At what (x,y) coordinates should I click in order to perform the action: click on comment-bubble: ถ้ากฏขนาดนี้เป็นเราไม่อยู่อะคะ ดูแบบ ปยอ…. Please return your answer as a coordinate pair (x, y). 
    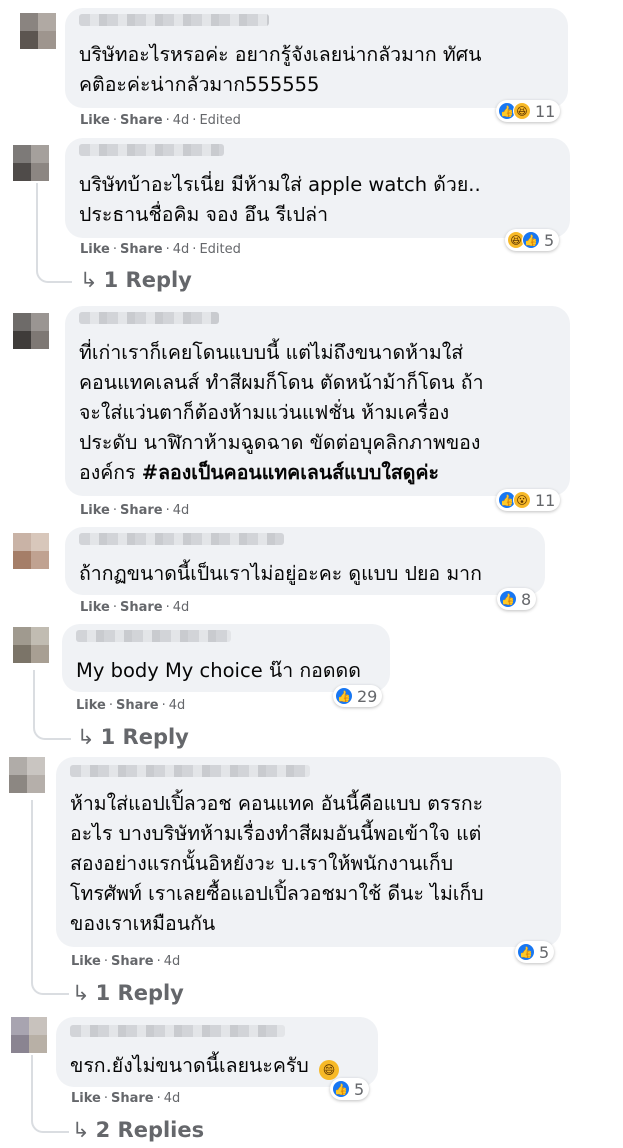
    Looking at the image, I should click on (305, 561).